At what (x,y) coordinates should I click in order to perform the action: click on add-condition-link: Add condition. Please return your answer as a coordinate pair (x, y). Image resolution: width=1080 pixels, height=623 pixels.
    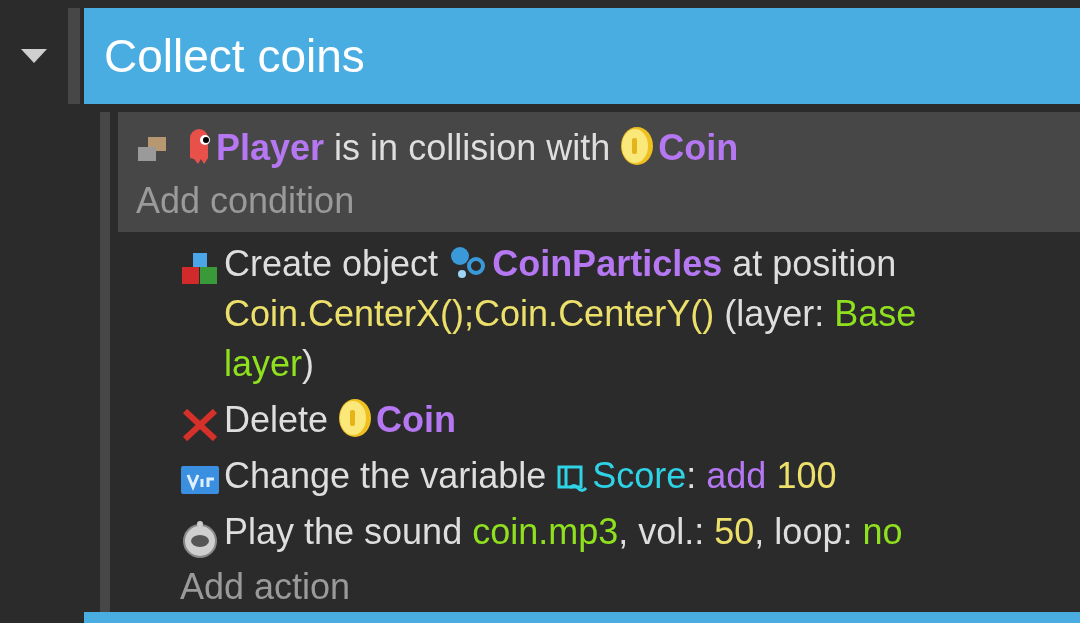
    Looking at the image, I should click on (245, 201).